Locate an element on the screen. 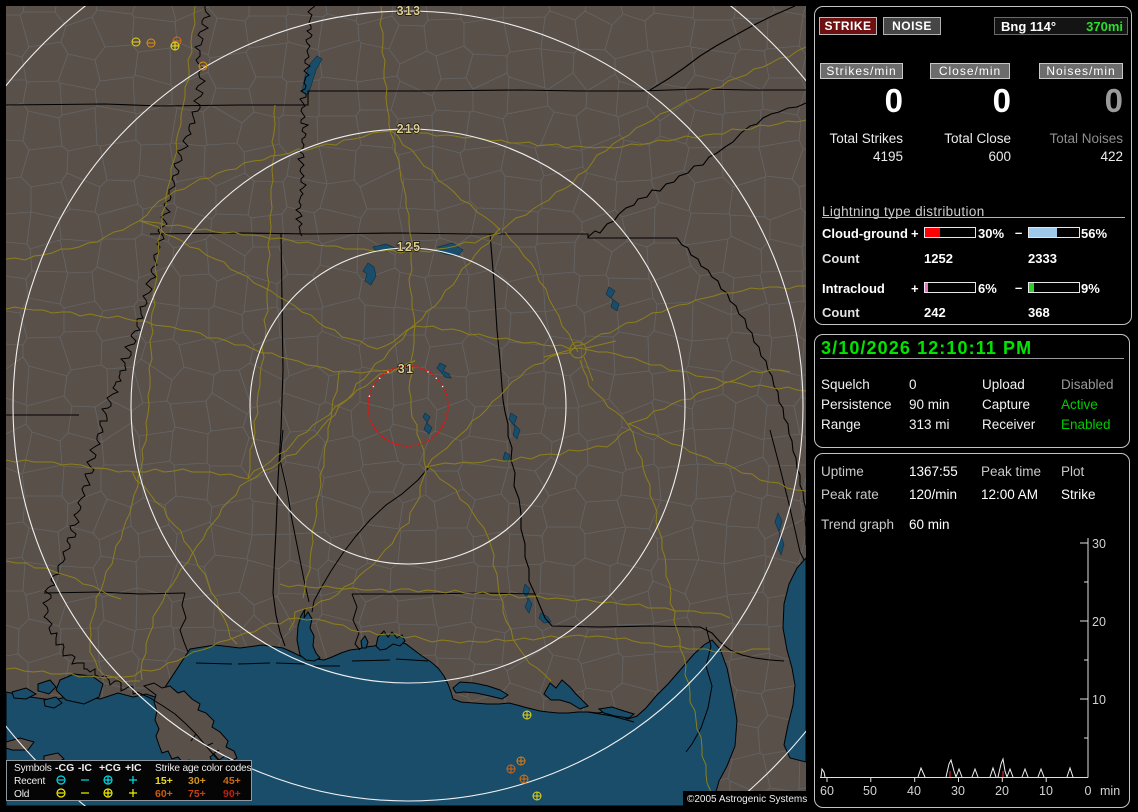  svg-text: 30+ is located at coordinates (197, 781).